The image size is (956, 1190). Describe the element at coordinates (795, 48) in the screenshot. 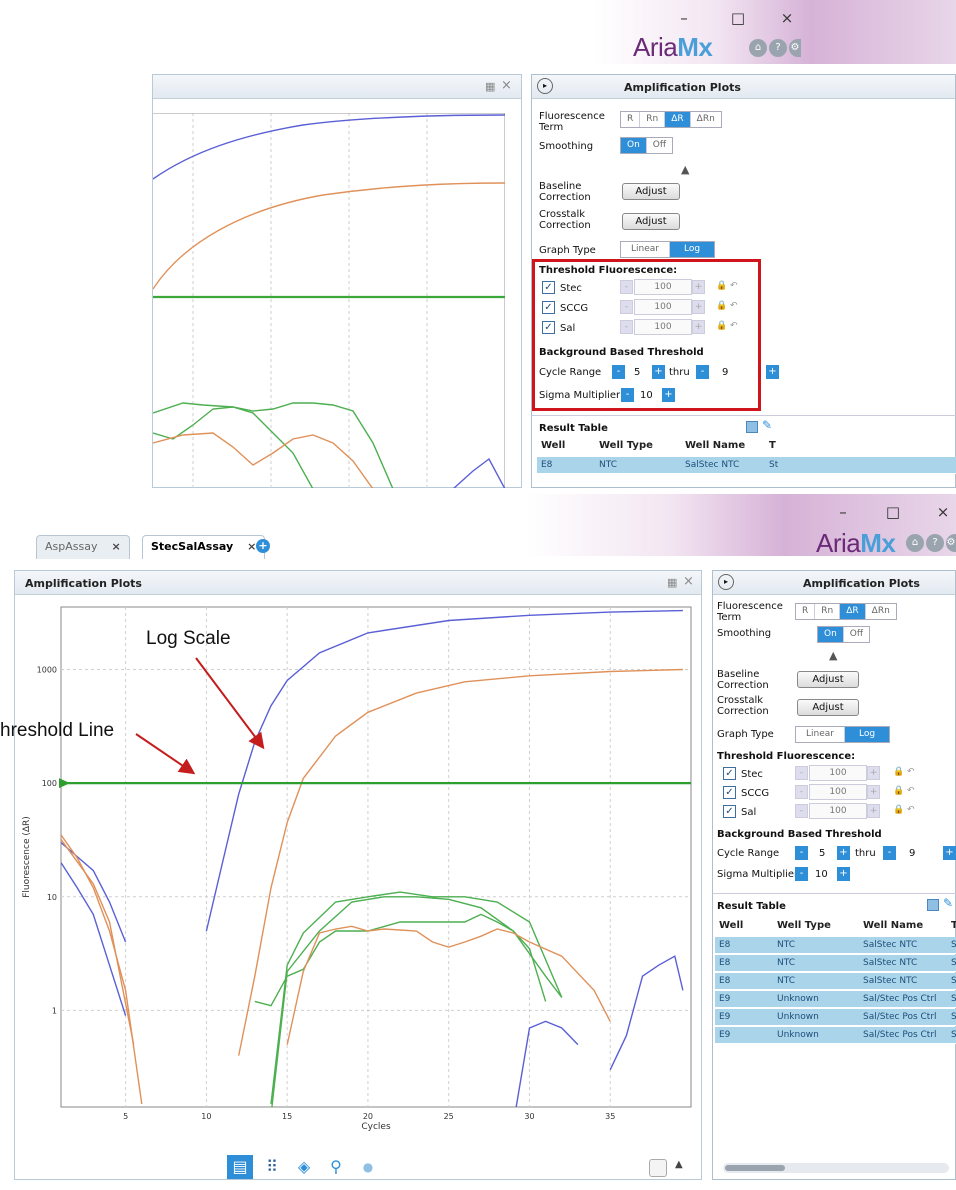

I see `settings-icon: ⚙` at that location.